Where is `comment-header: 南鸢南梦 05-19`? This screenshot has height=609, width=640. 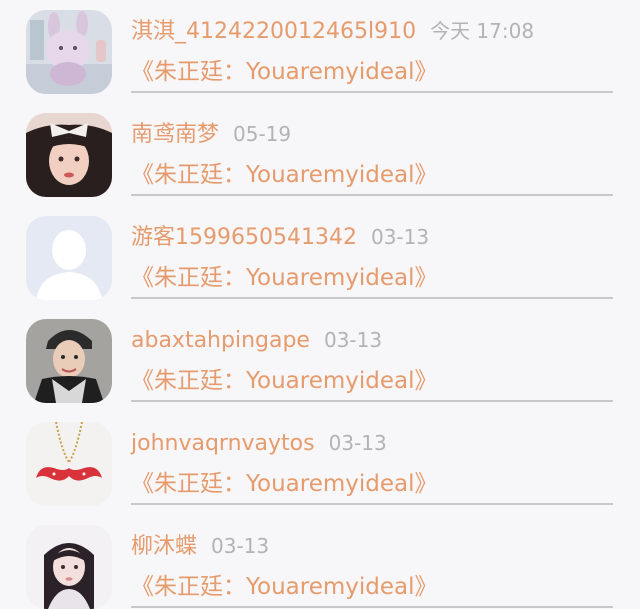 comment-header: 南鸢南梦 05-19 is located at coordinates (211, 134).